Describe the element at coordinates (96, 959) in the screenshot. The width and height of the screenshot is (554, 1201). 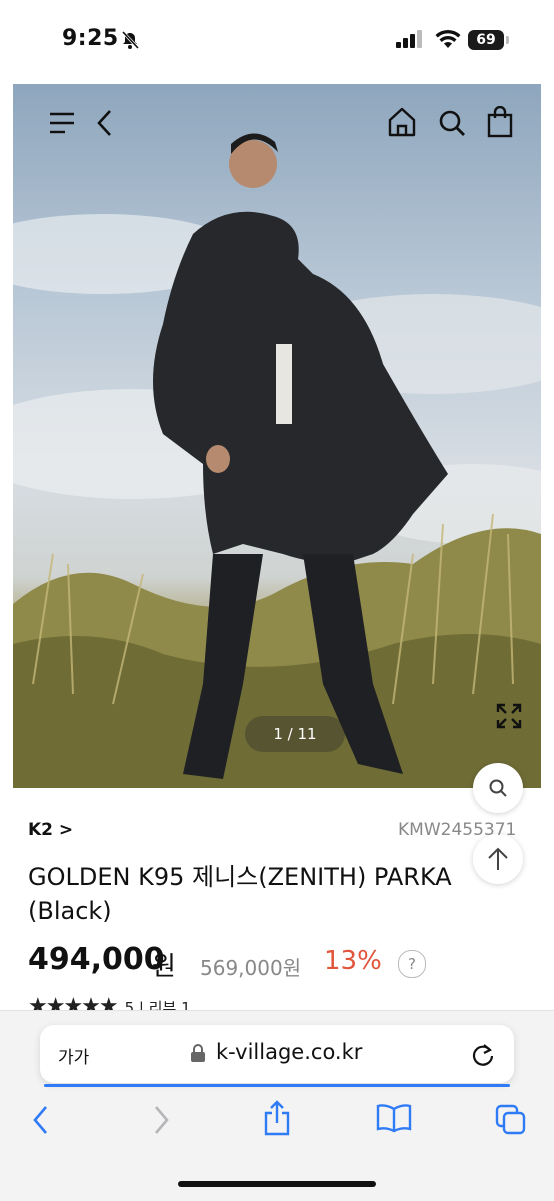
I see `sale-price: 494,000` at that location.